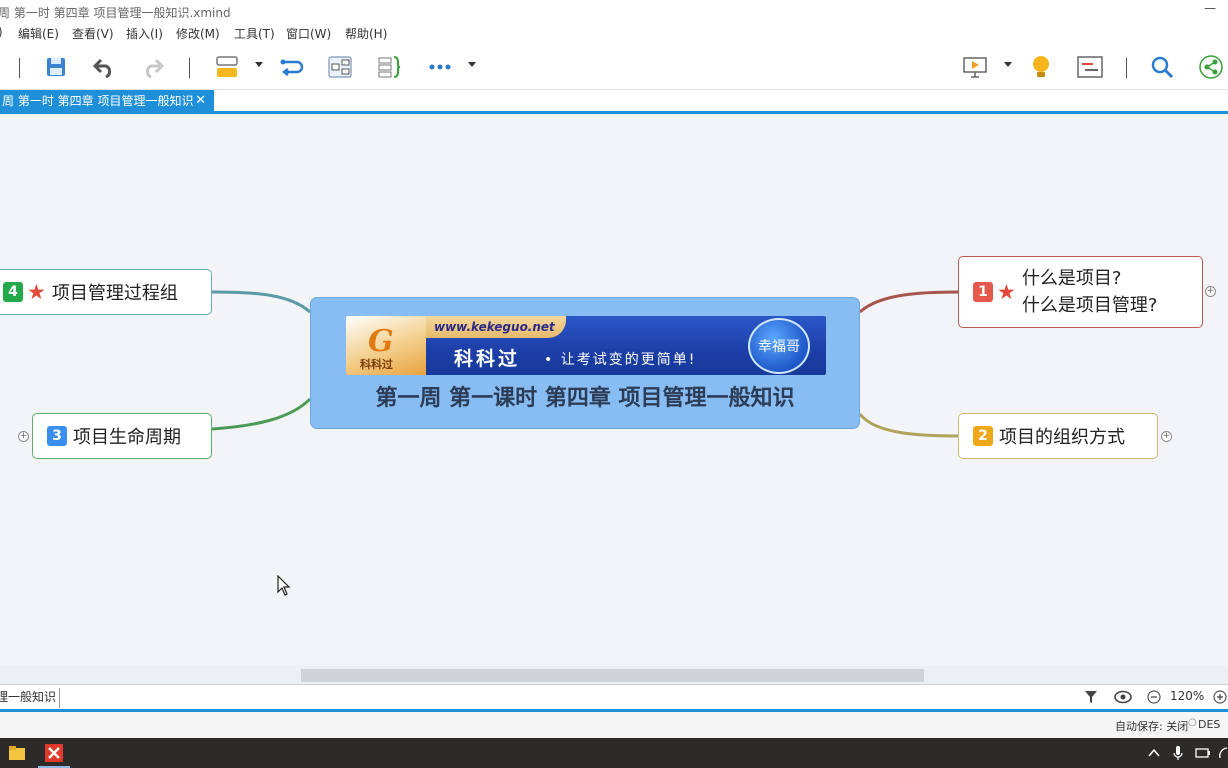 This screenshot has height=768, width=1228. What do you see at coordinates (1187, 696) in the screenshot?
I see `zoom-level: 120%` at bounding box center [1187, 696].